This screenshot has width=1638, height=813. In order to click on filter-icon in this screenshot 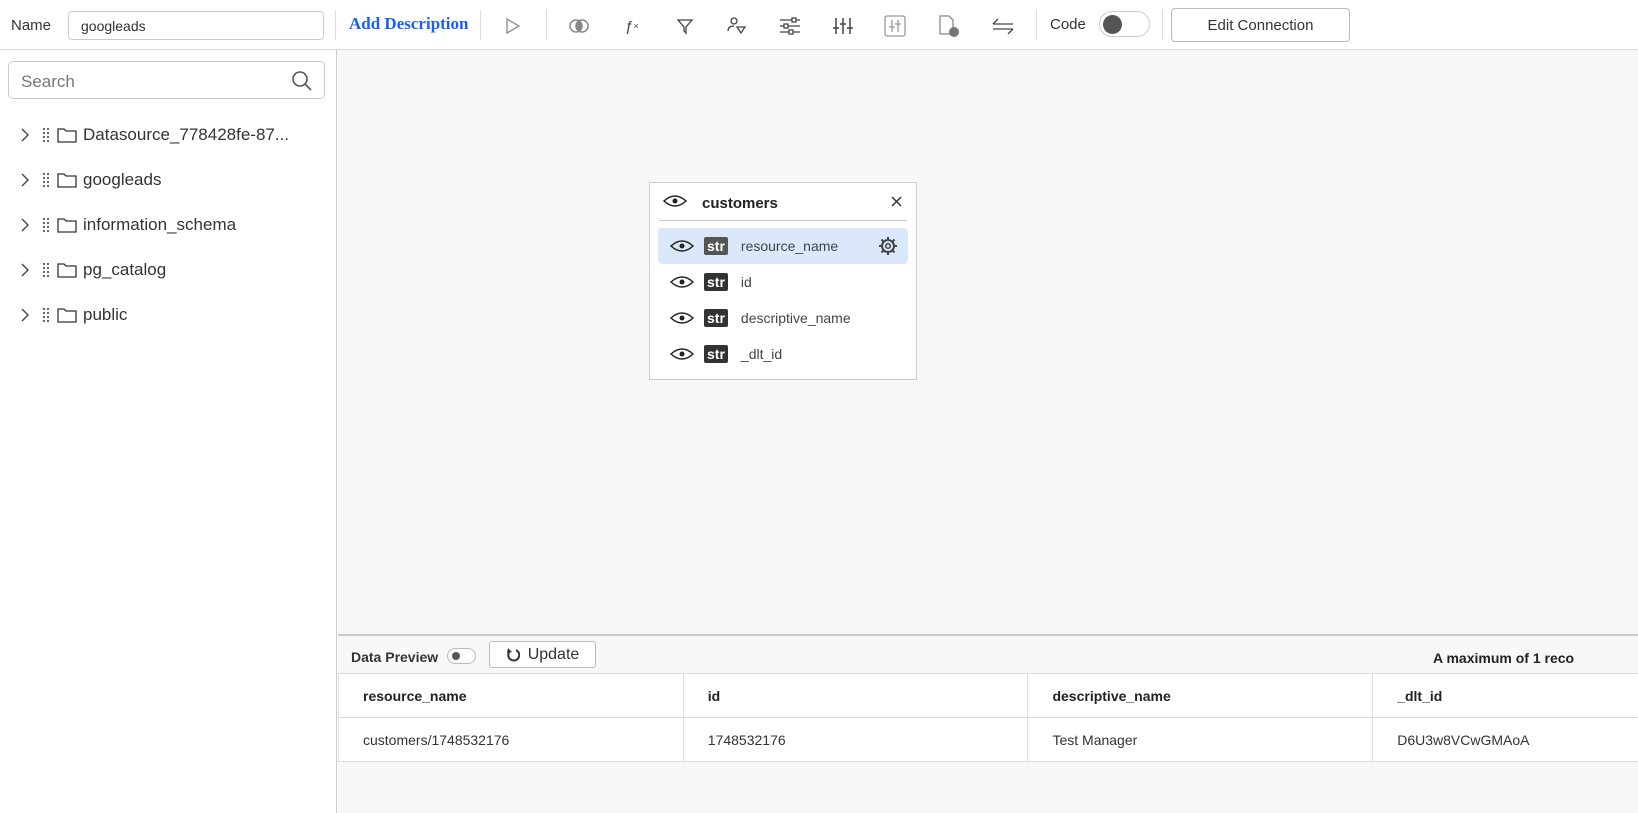, I will do `click(685, 26)`.